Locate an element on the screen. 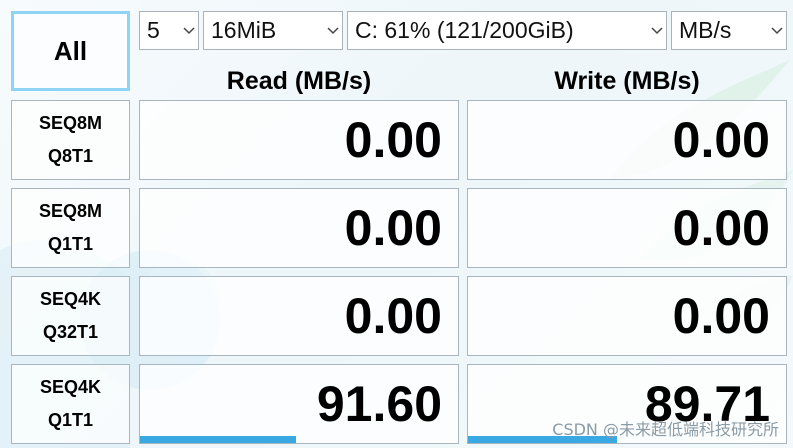 Image resolution: width=793 pixels, height=448 pixels. test-label-line2: Q32T1 is located at coordinates (70, 332).